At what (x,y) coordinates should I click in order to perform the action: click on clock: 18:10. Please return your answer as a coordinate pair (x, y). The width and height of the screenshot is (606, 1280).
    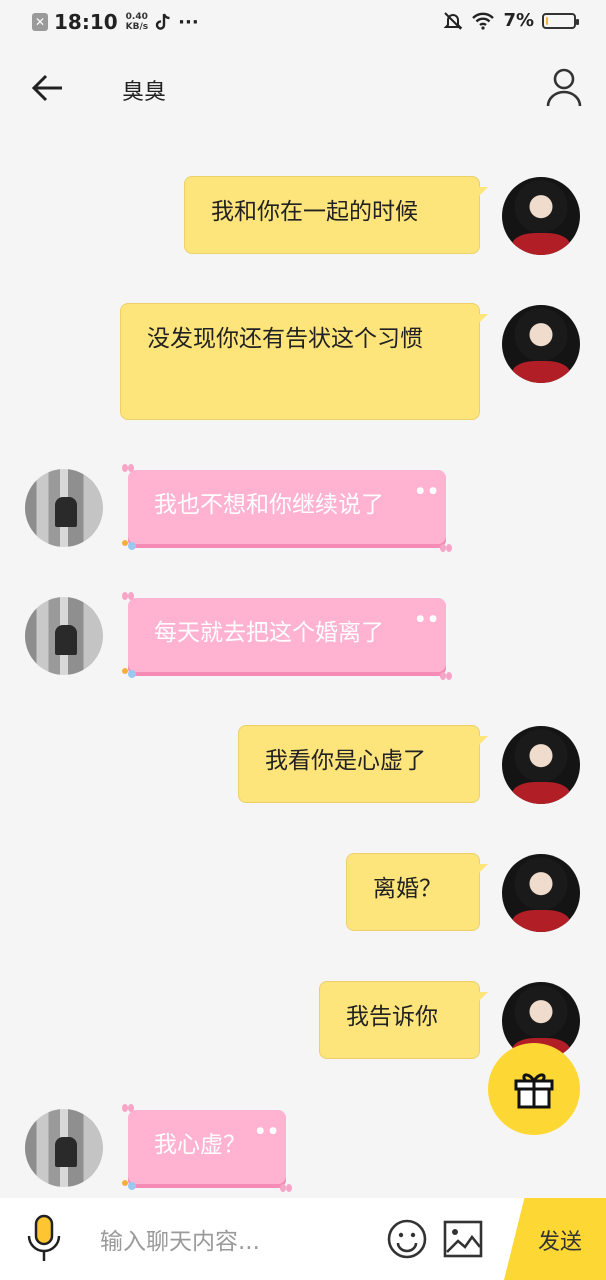
    Looking at the image, I should click on (86, 22).